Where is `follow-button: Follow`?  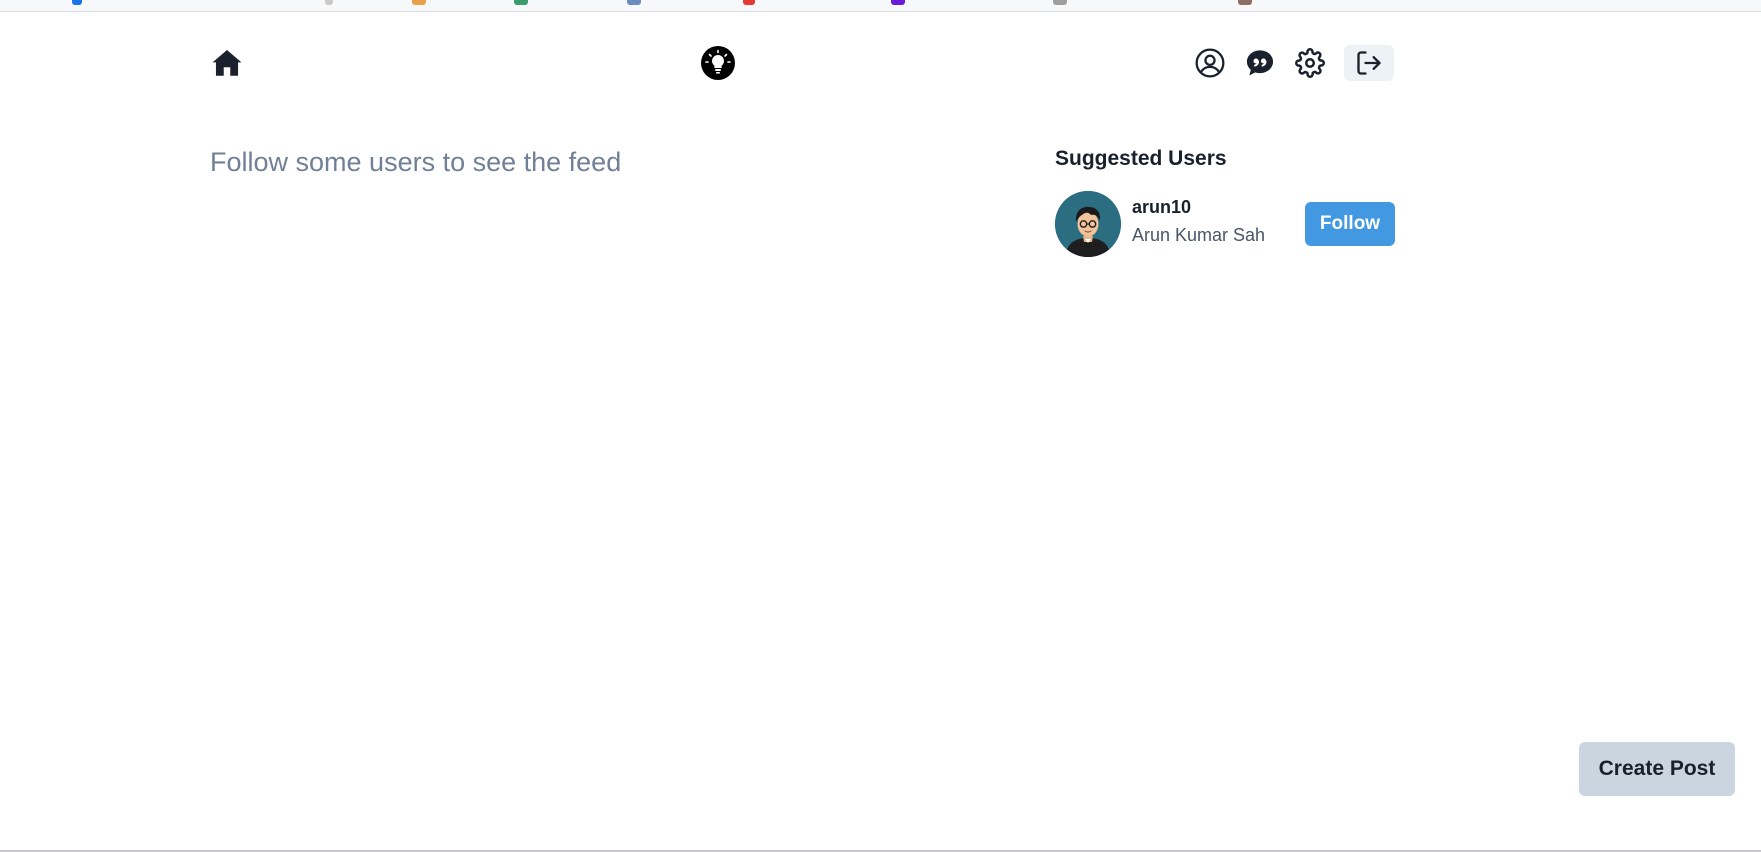
follow-button: Follow is located at coordinates (1350, 224).